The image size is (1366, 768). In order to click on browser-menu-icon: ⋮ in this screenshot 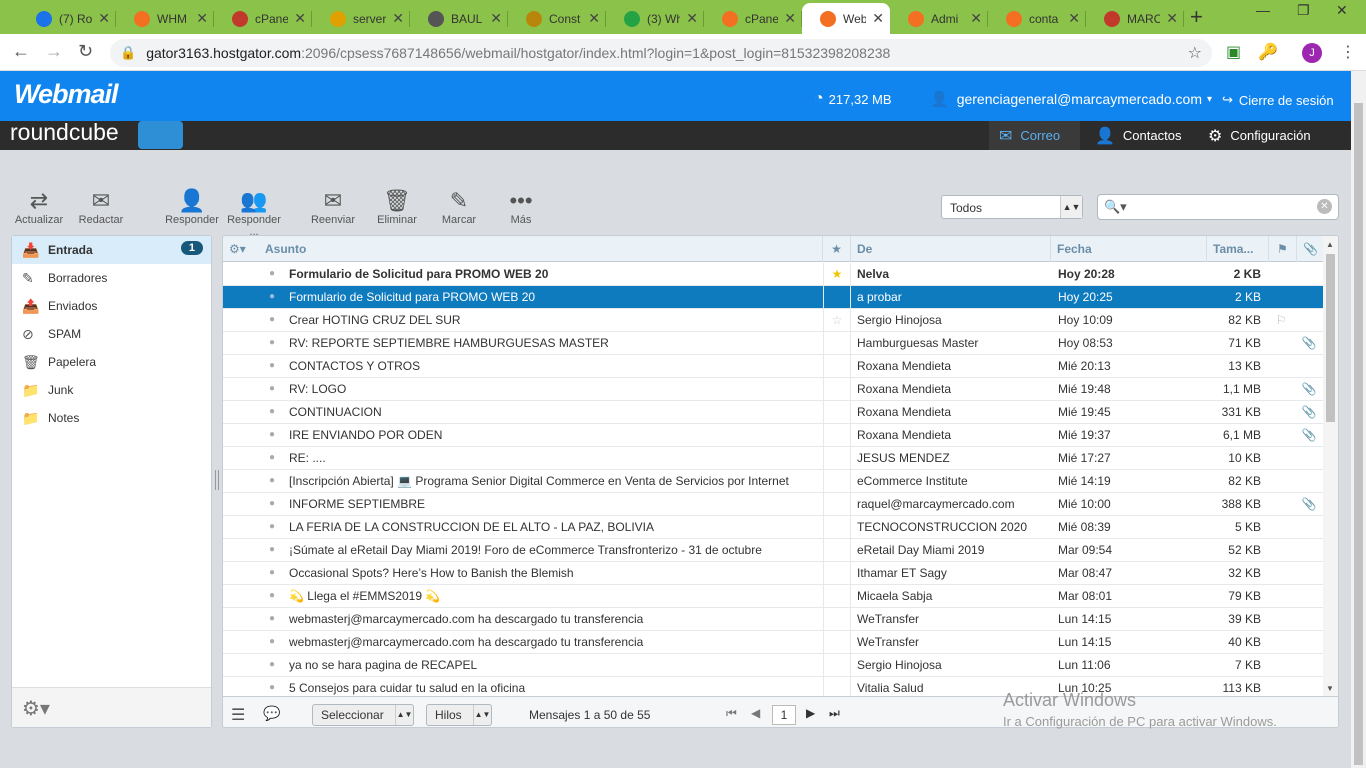, I will do `click(1348, 52)`.